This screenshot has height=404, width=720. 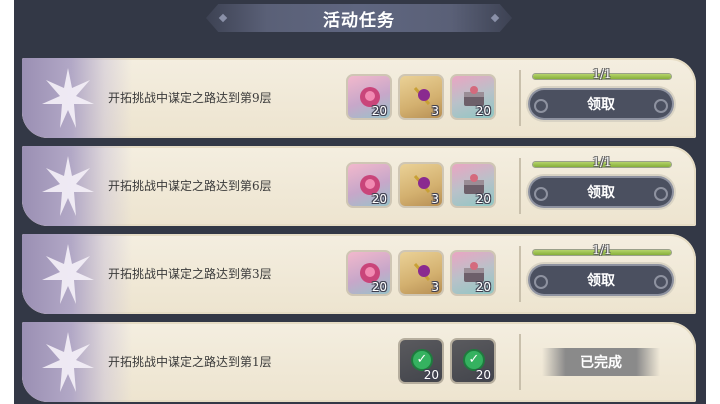 I want to click on completed-status: 已完成, so click(x=601, y=362).